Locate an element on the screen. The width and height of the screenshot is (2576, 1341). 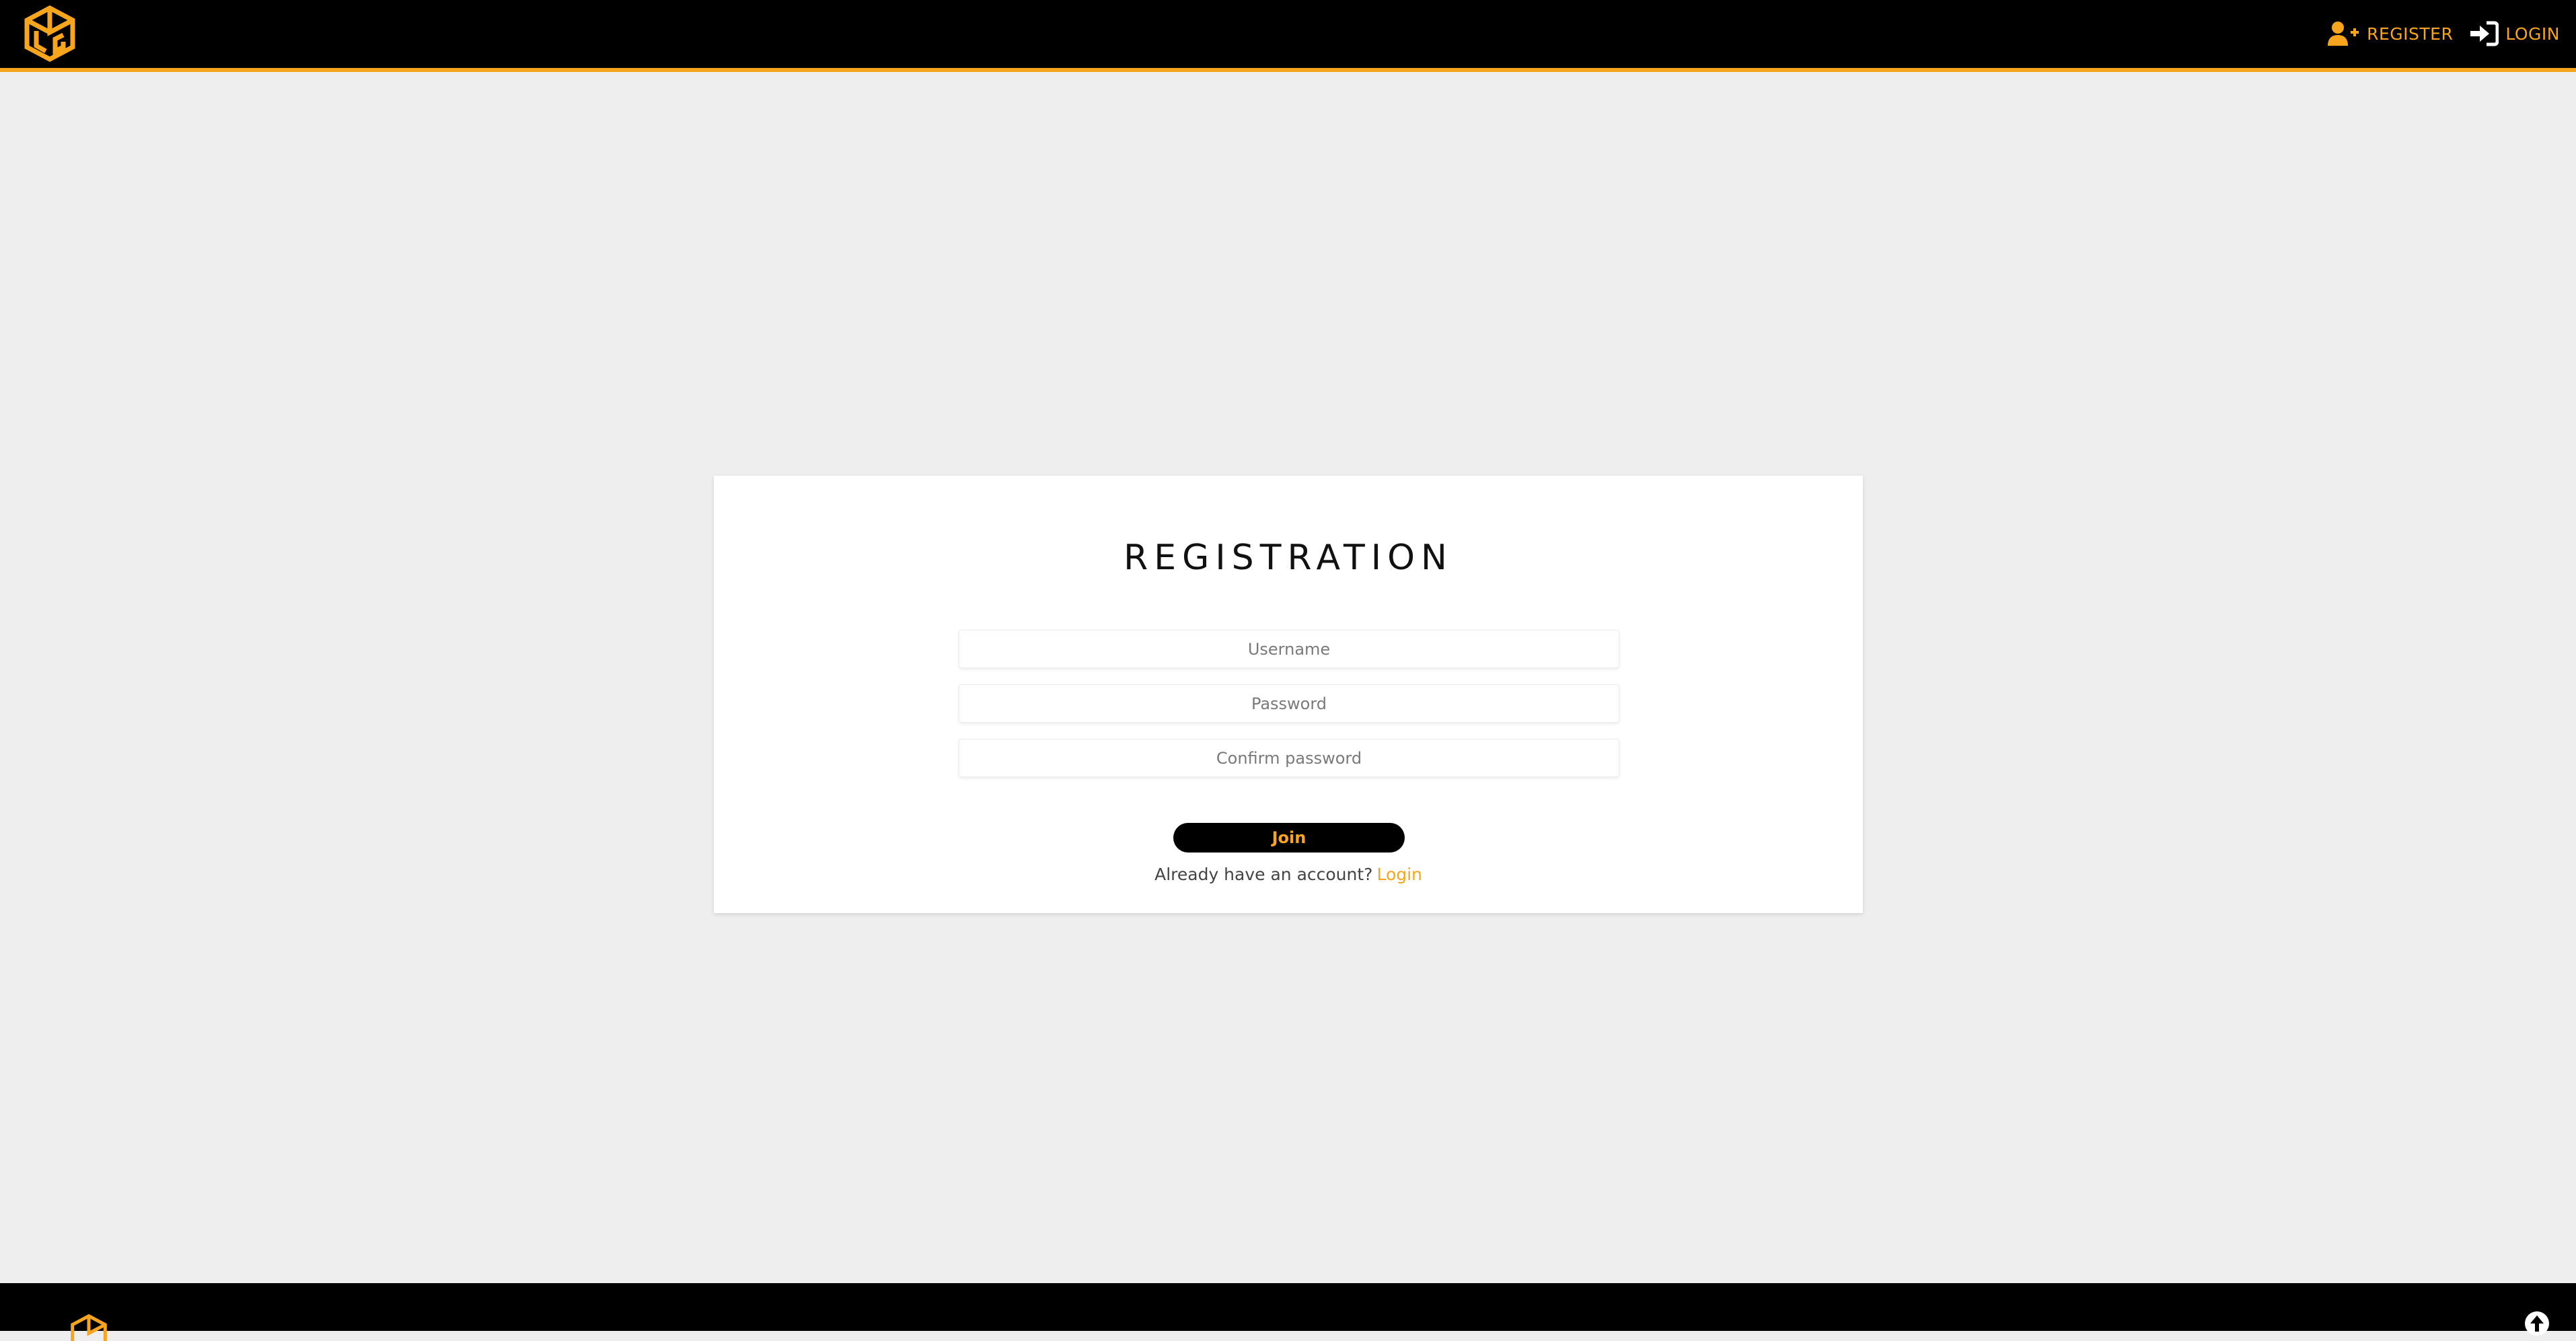
login-nav-link: LOGIN is located at coordinates (2514, 33).